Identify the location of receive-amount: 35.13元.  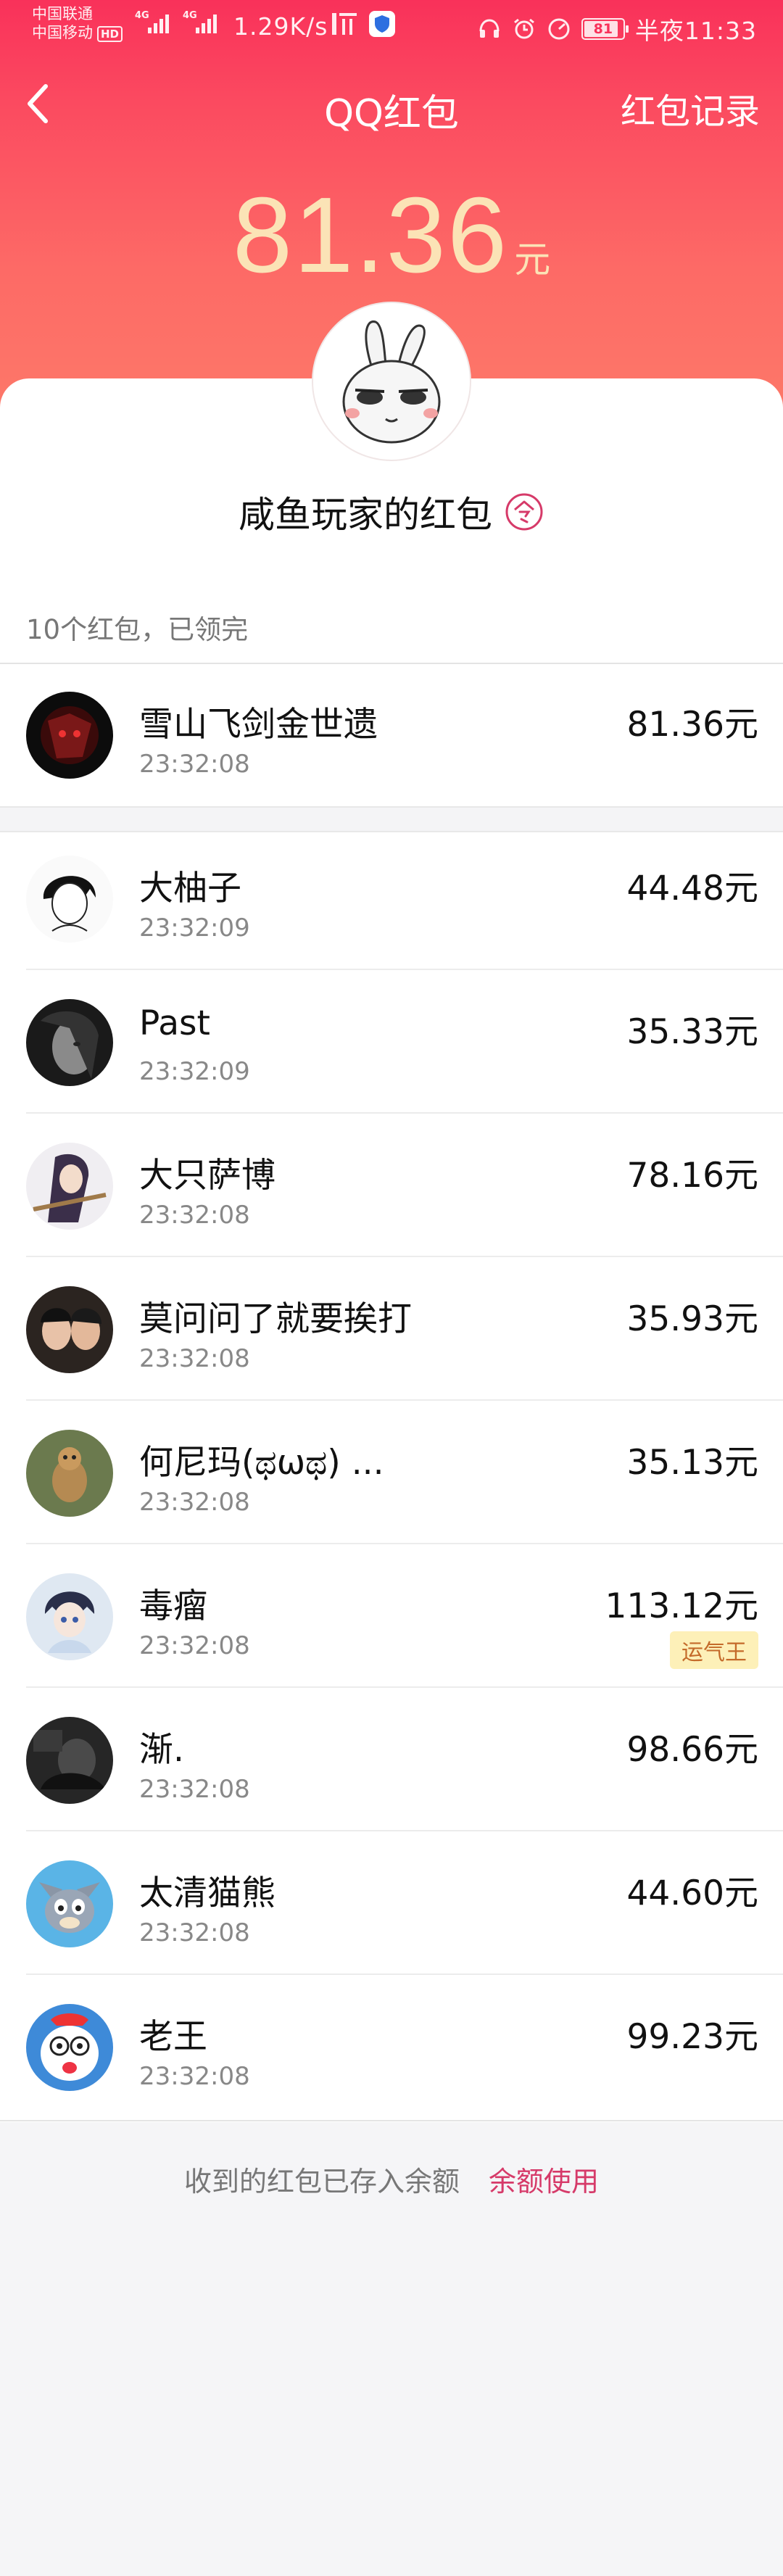
(692, 1463).